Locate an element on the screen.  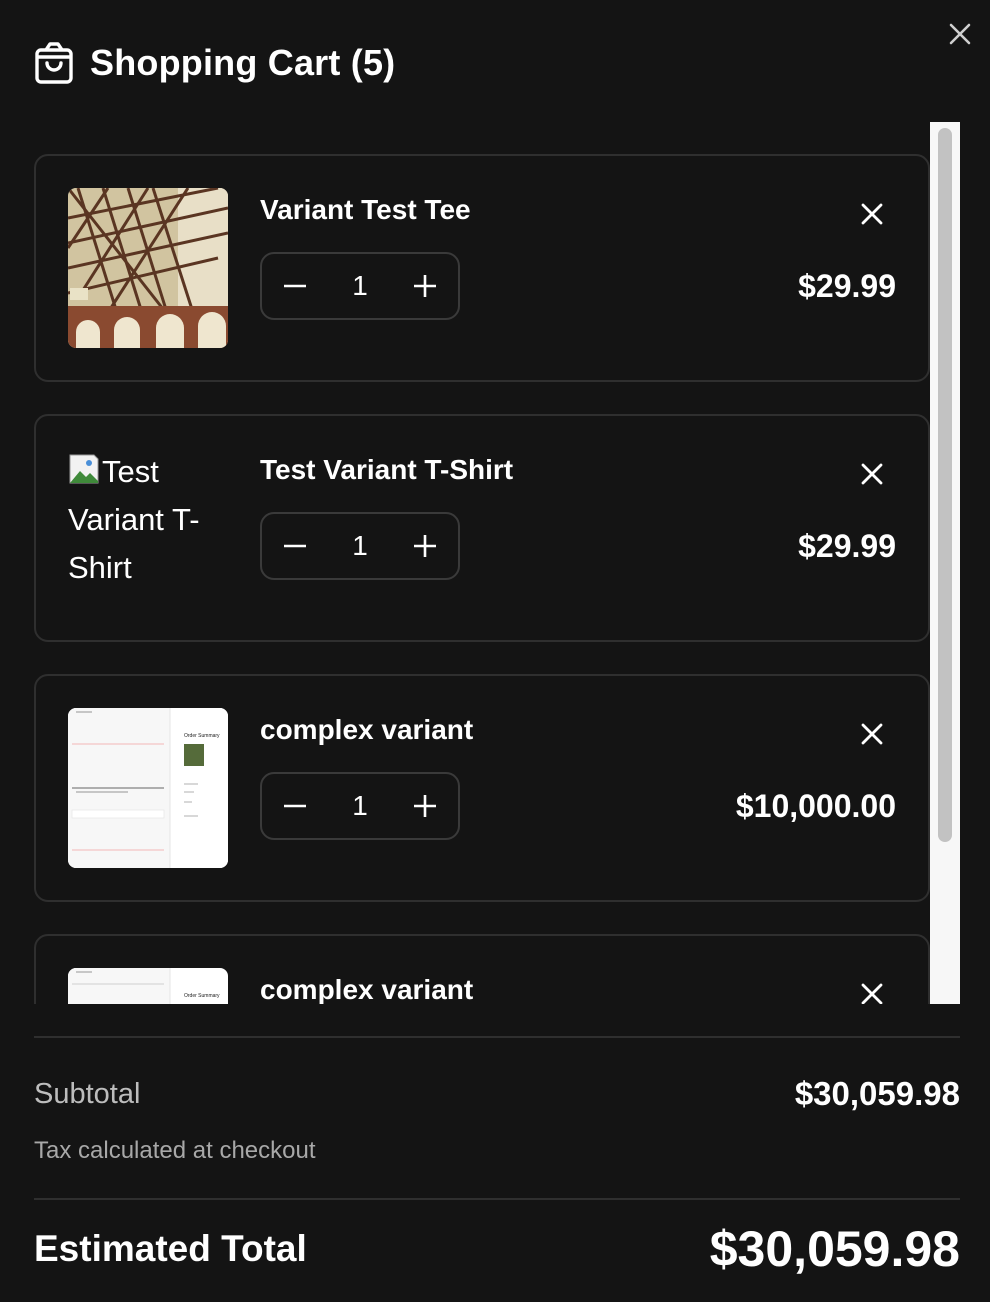
scrollbar is located at coordinates (945, 563).